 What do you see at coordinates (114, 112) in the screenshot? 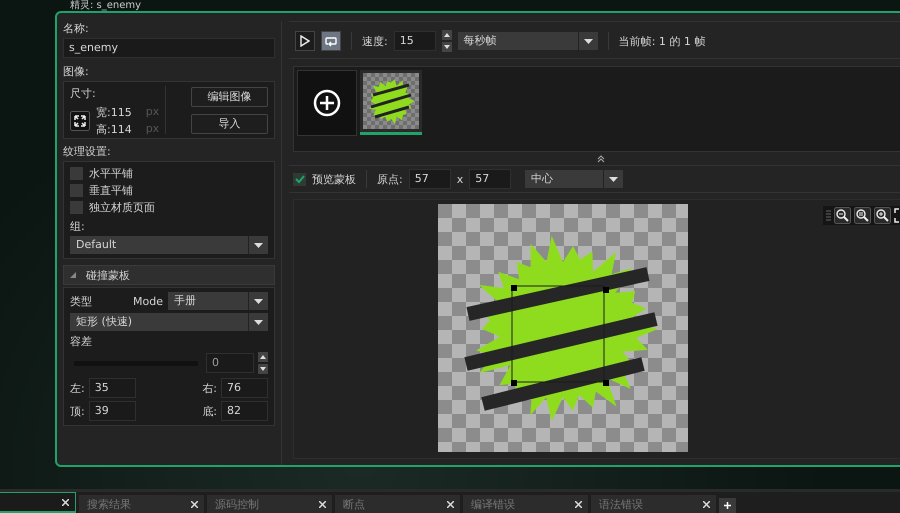
I see `dimension-value: 宽:115` at bounding box center [114, 112].